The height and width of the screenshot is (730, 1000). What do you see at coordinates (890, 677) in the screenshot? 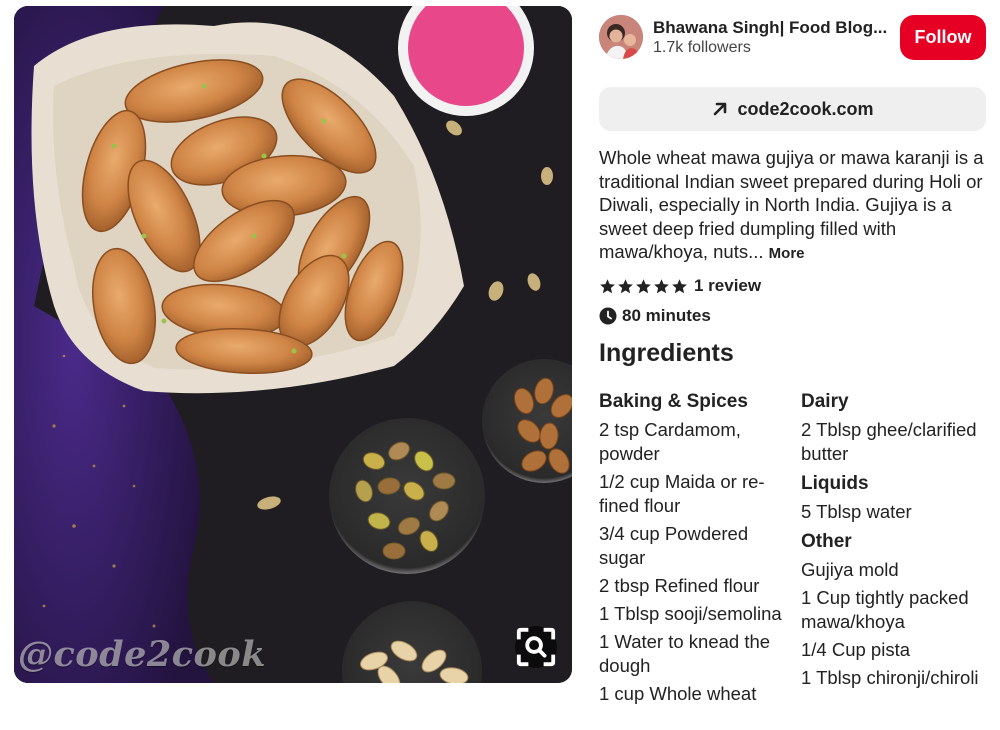
I see `ingredient-item: 1 Tblsp chironji/chiroli` at bounding box center [890, 677].